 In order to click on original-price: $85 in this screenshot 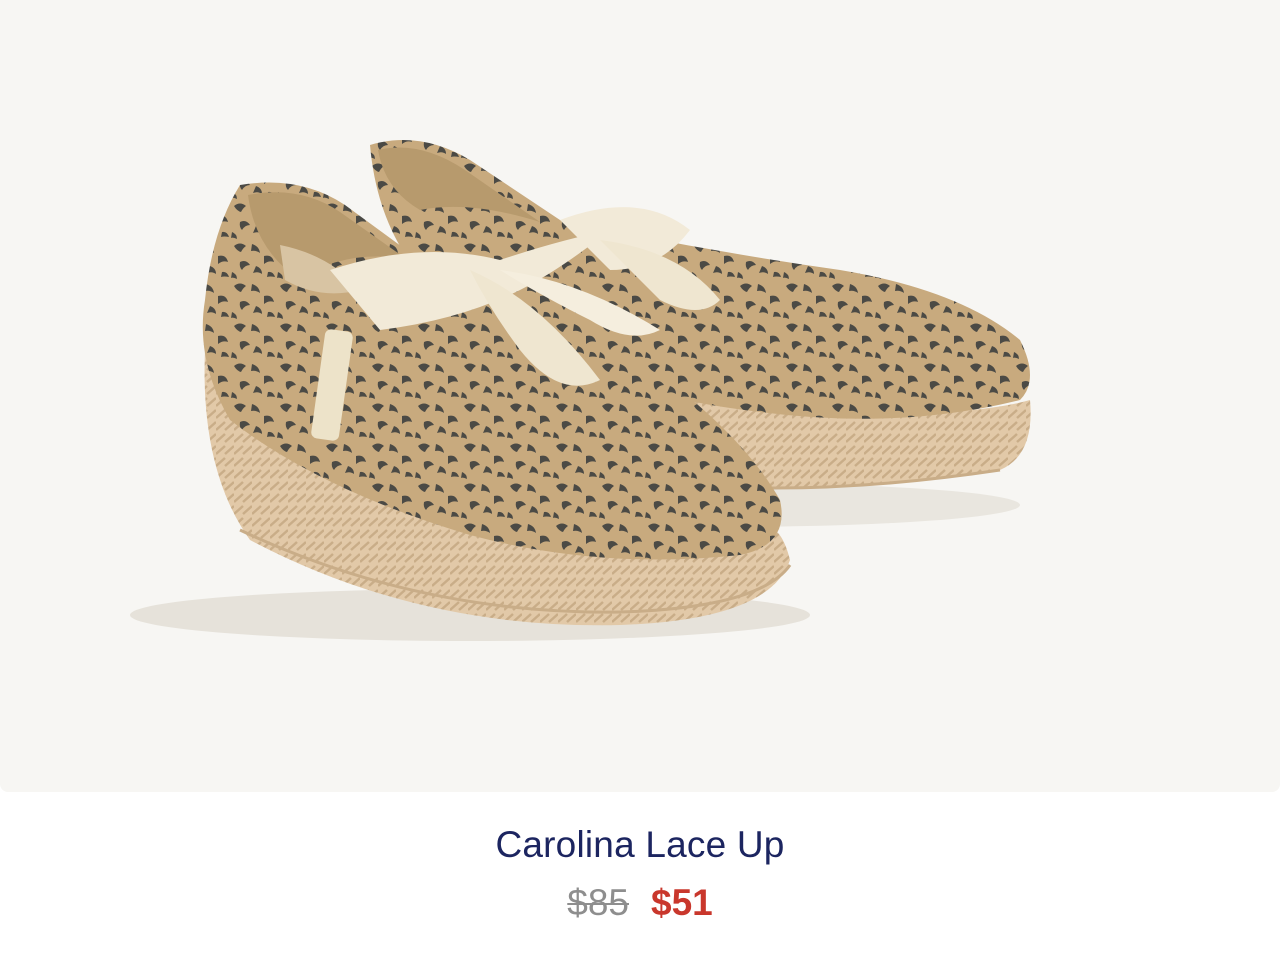, I will do `click(598, 902)`.